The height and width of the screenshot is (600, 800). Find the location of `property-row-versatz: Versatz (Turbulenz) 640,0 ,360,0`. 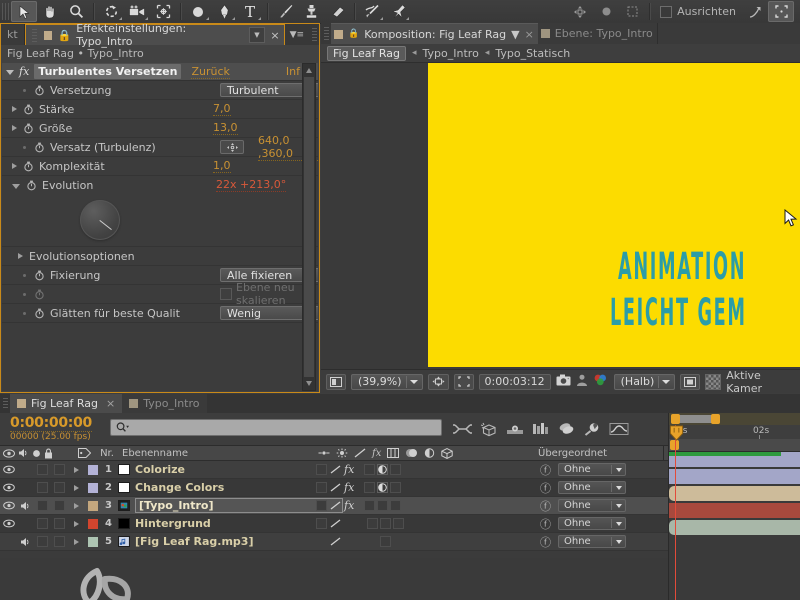

property-row-versatz: Versatz (Turbulenz) 640,0 ,360,0 is located at coordinates (160, 147).